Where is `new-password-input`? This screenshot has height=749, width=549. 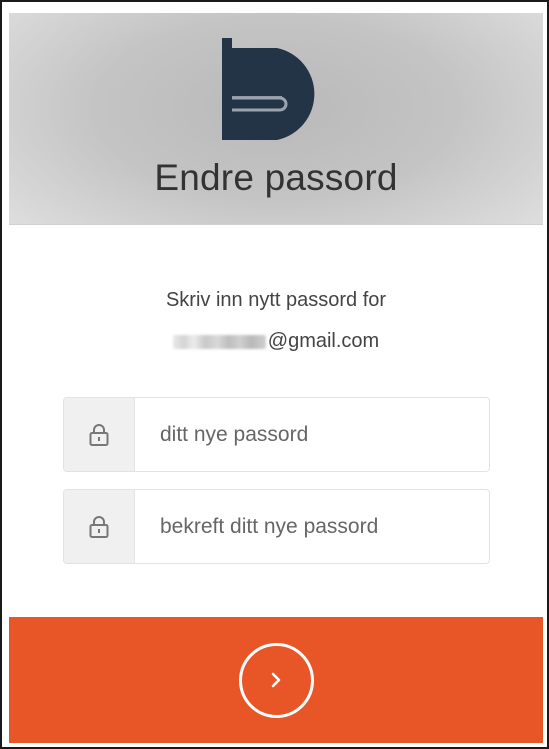 new-password-input is located at coordinates (312, 434).